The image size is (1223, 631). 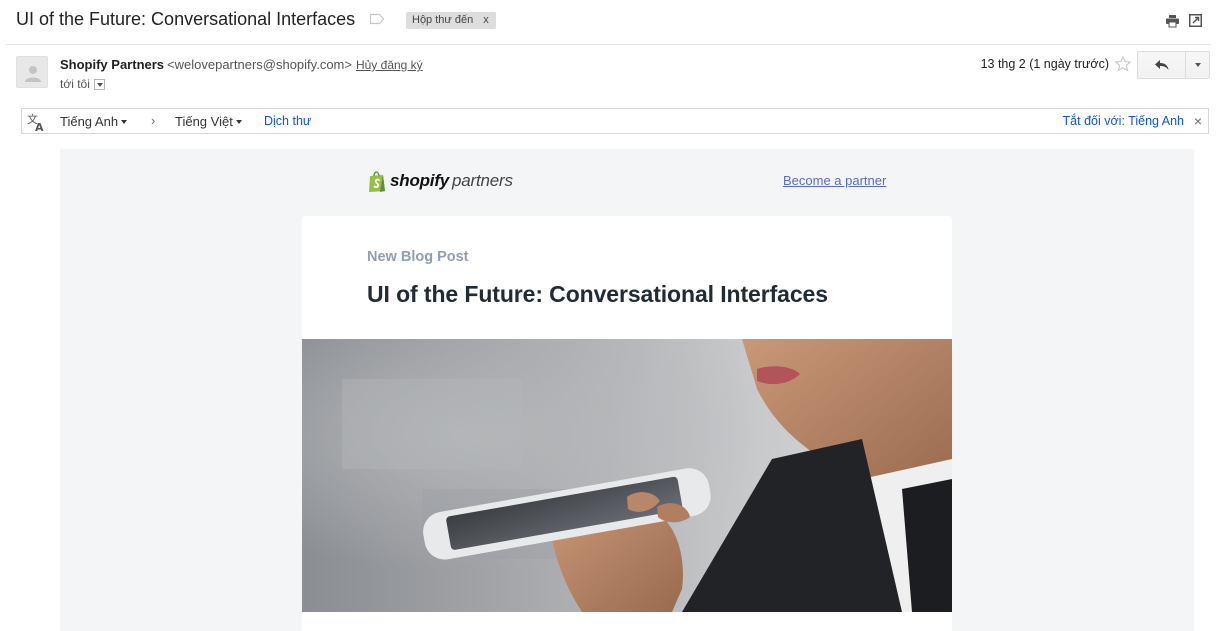 What do you see at coordinates (1123, 64) in the screenshot?
I see `star-icon` at bounding box center [1123, 64].